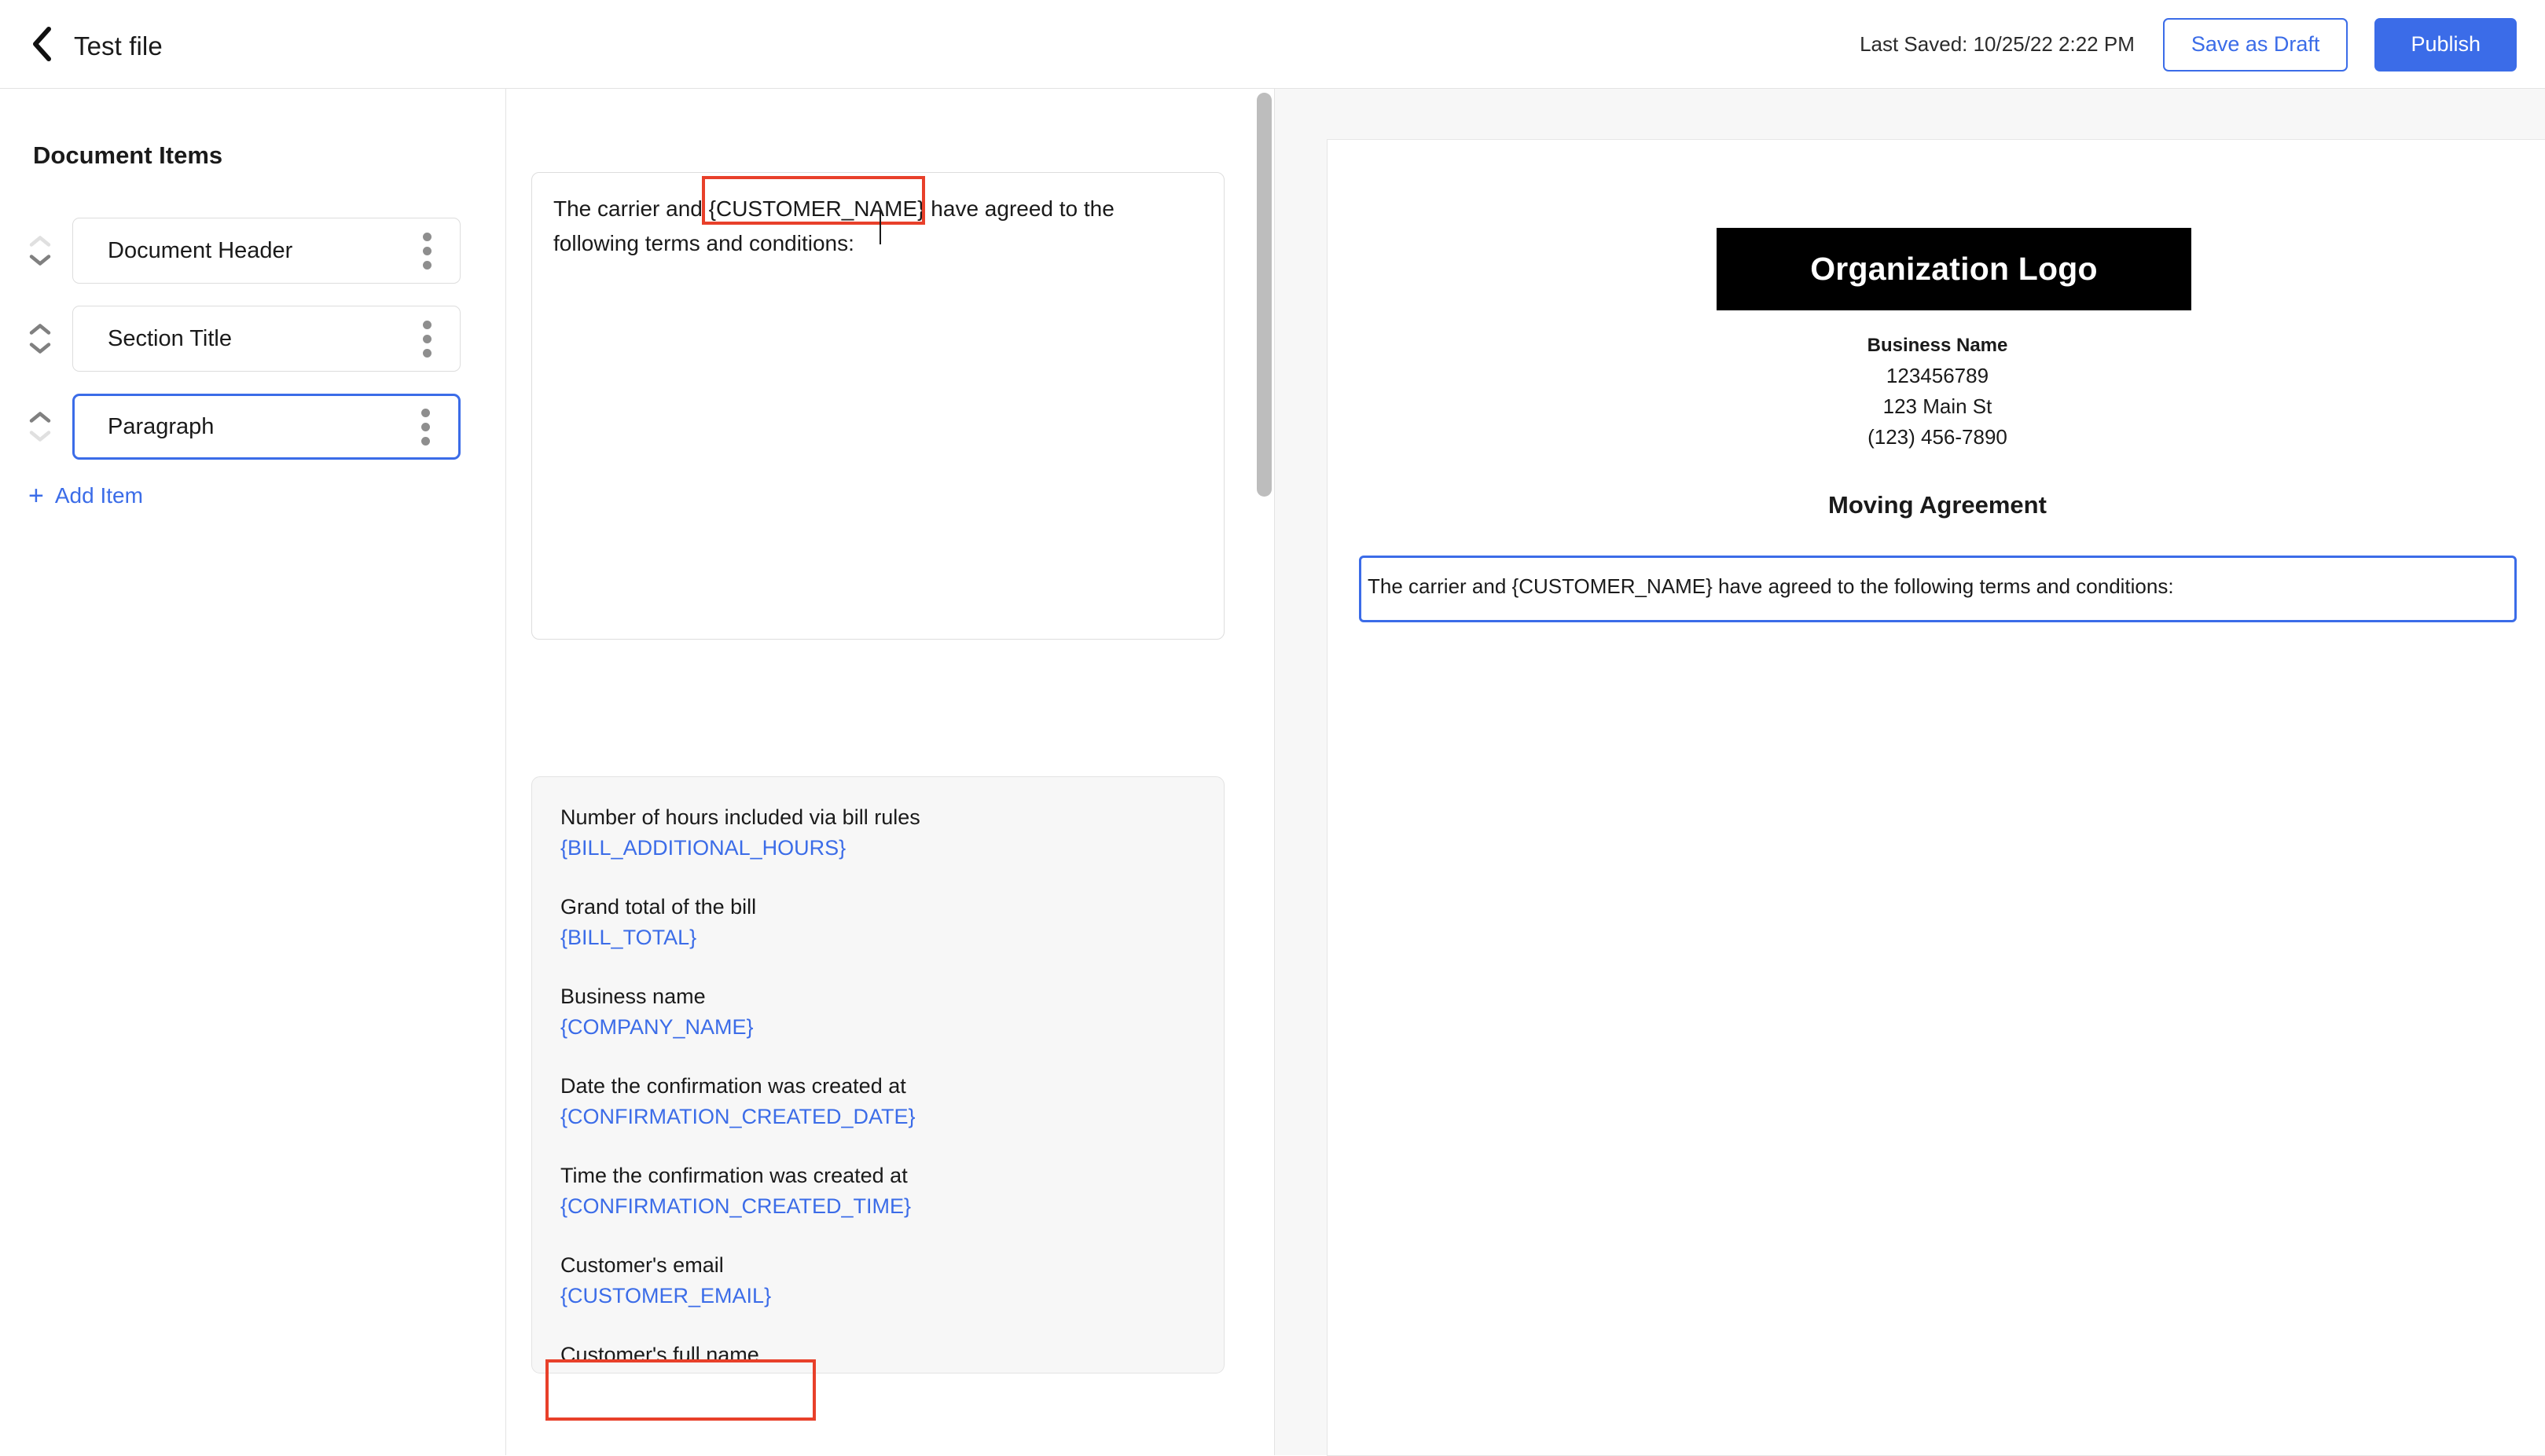  What do you see at coordinates (1937, 375) in the screenshot?
I see `business-id: 123456789` at bounding box center [1937, 375].